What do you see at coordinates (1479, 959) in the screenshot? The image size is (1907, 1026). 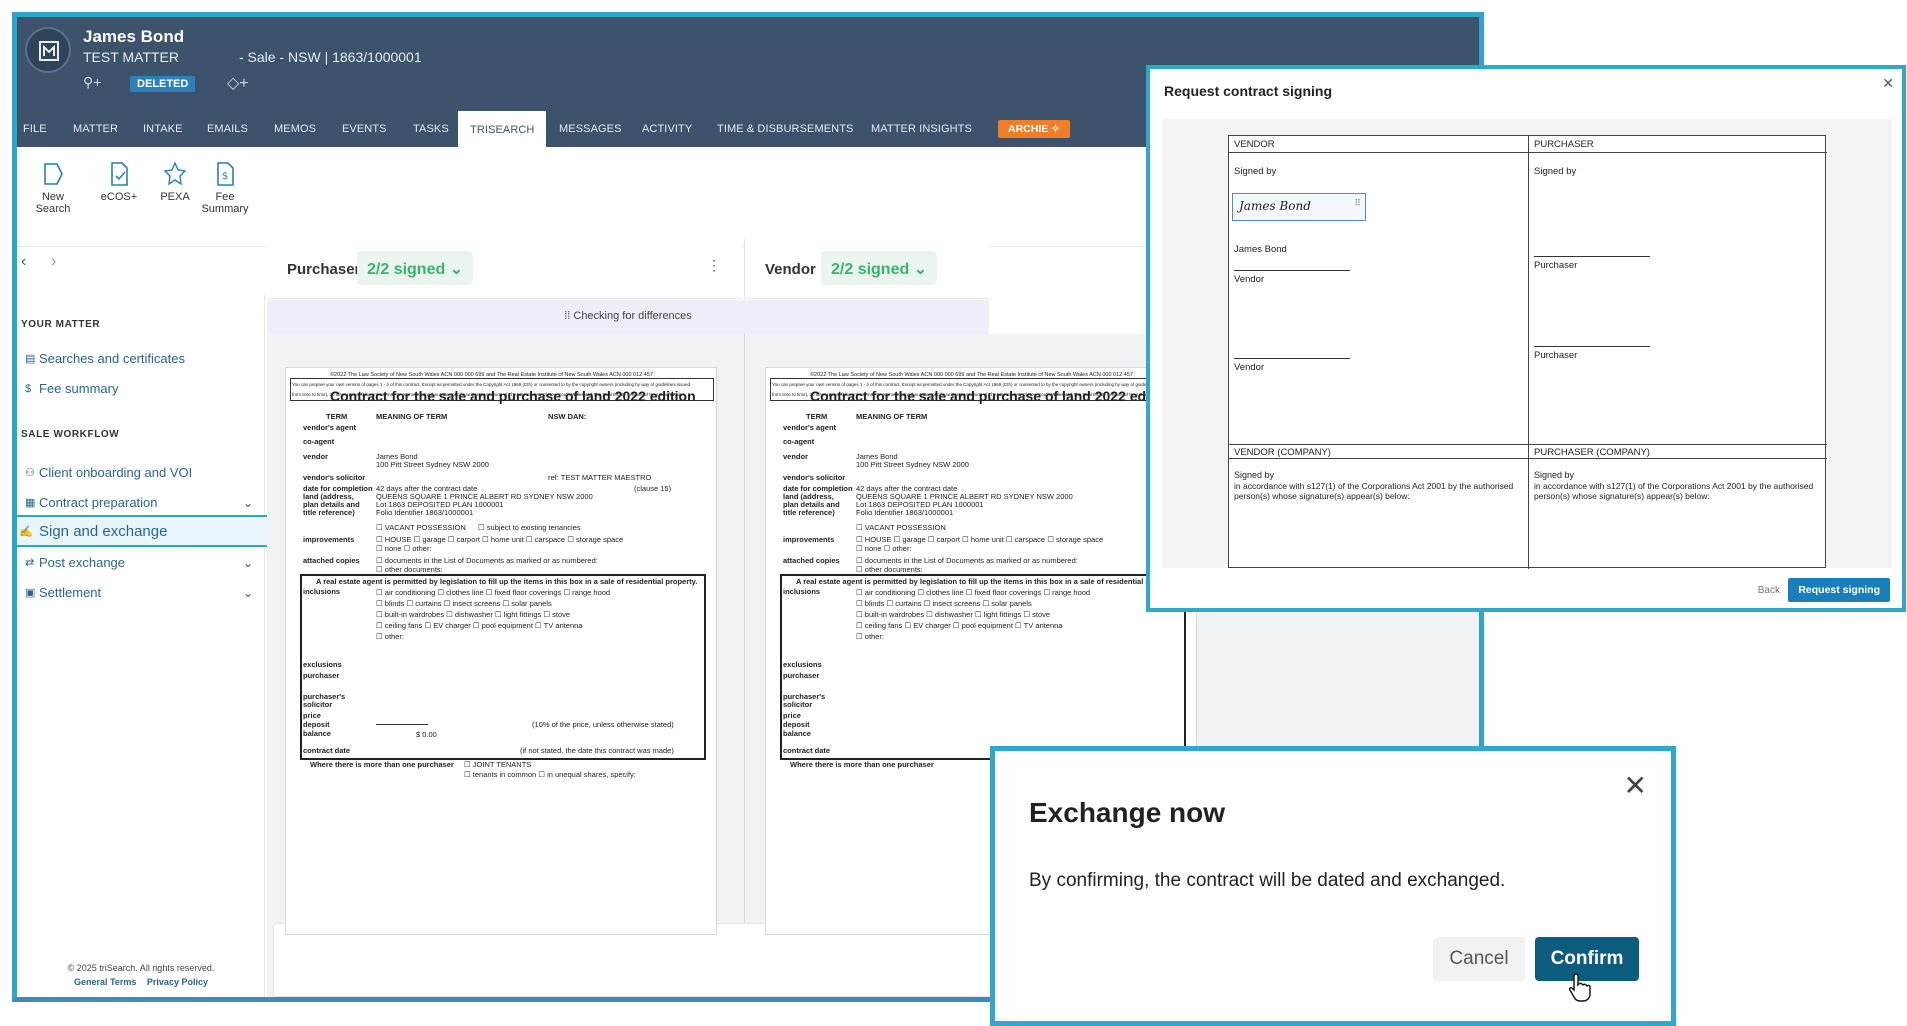 I see `cancel-button: Cancel` at bounding box center [1479, 959].